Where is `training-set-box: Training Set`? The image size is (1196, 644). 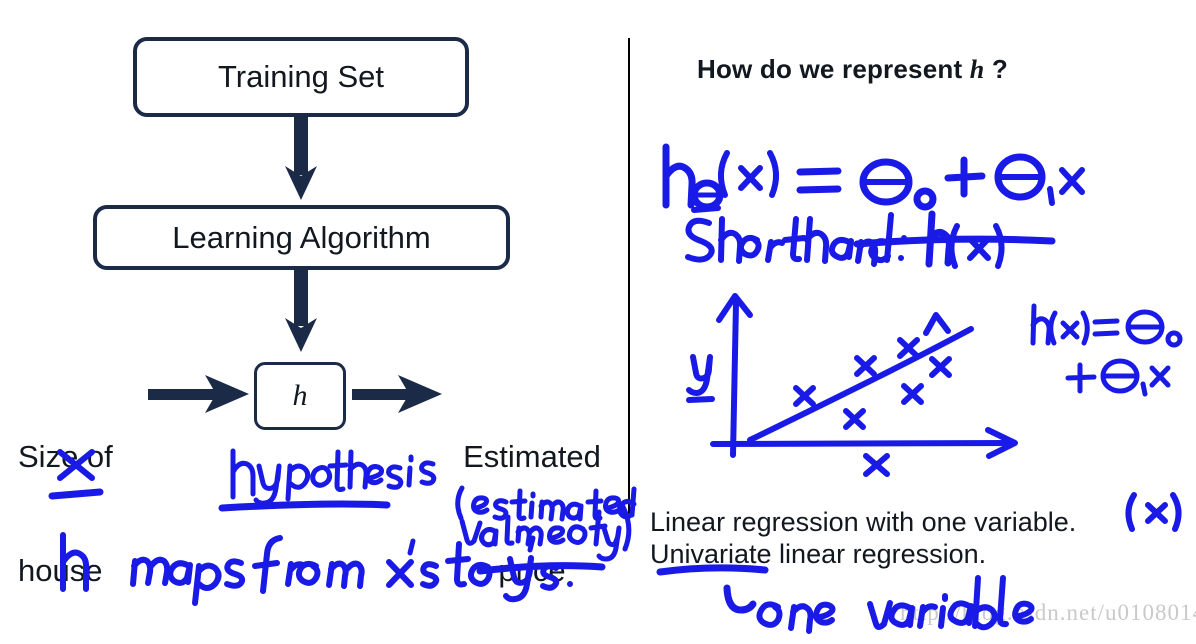 training-set-box: Training Set is located at coordinates (301, 77).